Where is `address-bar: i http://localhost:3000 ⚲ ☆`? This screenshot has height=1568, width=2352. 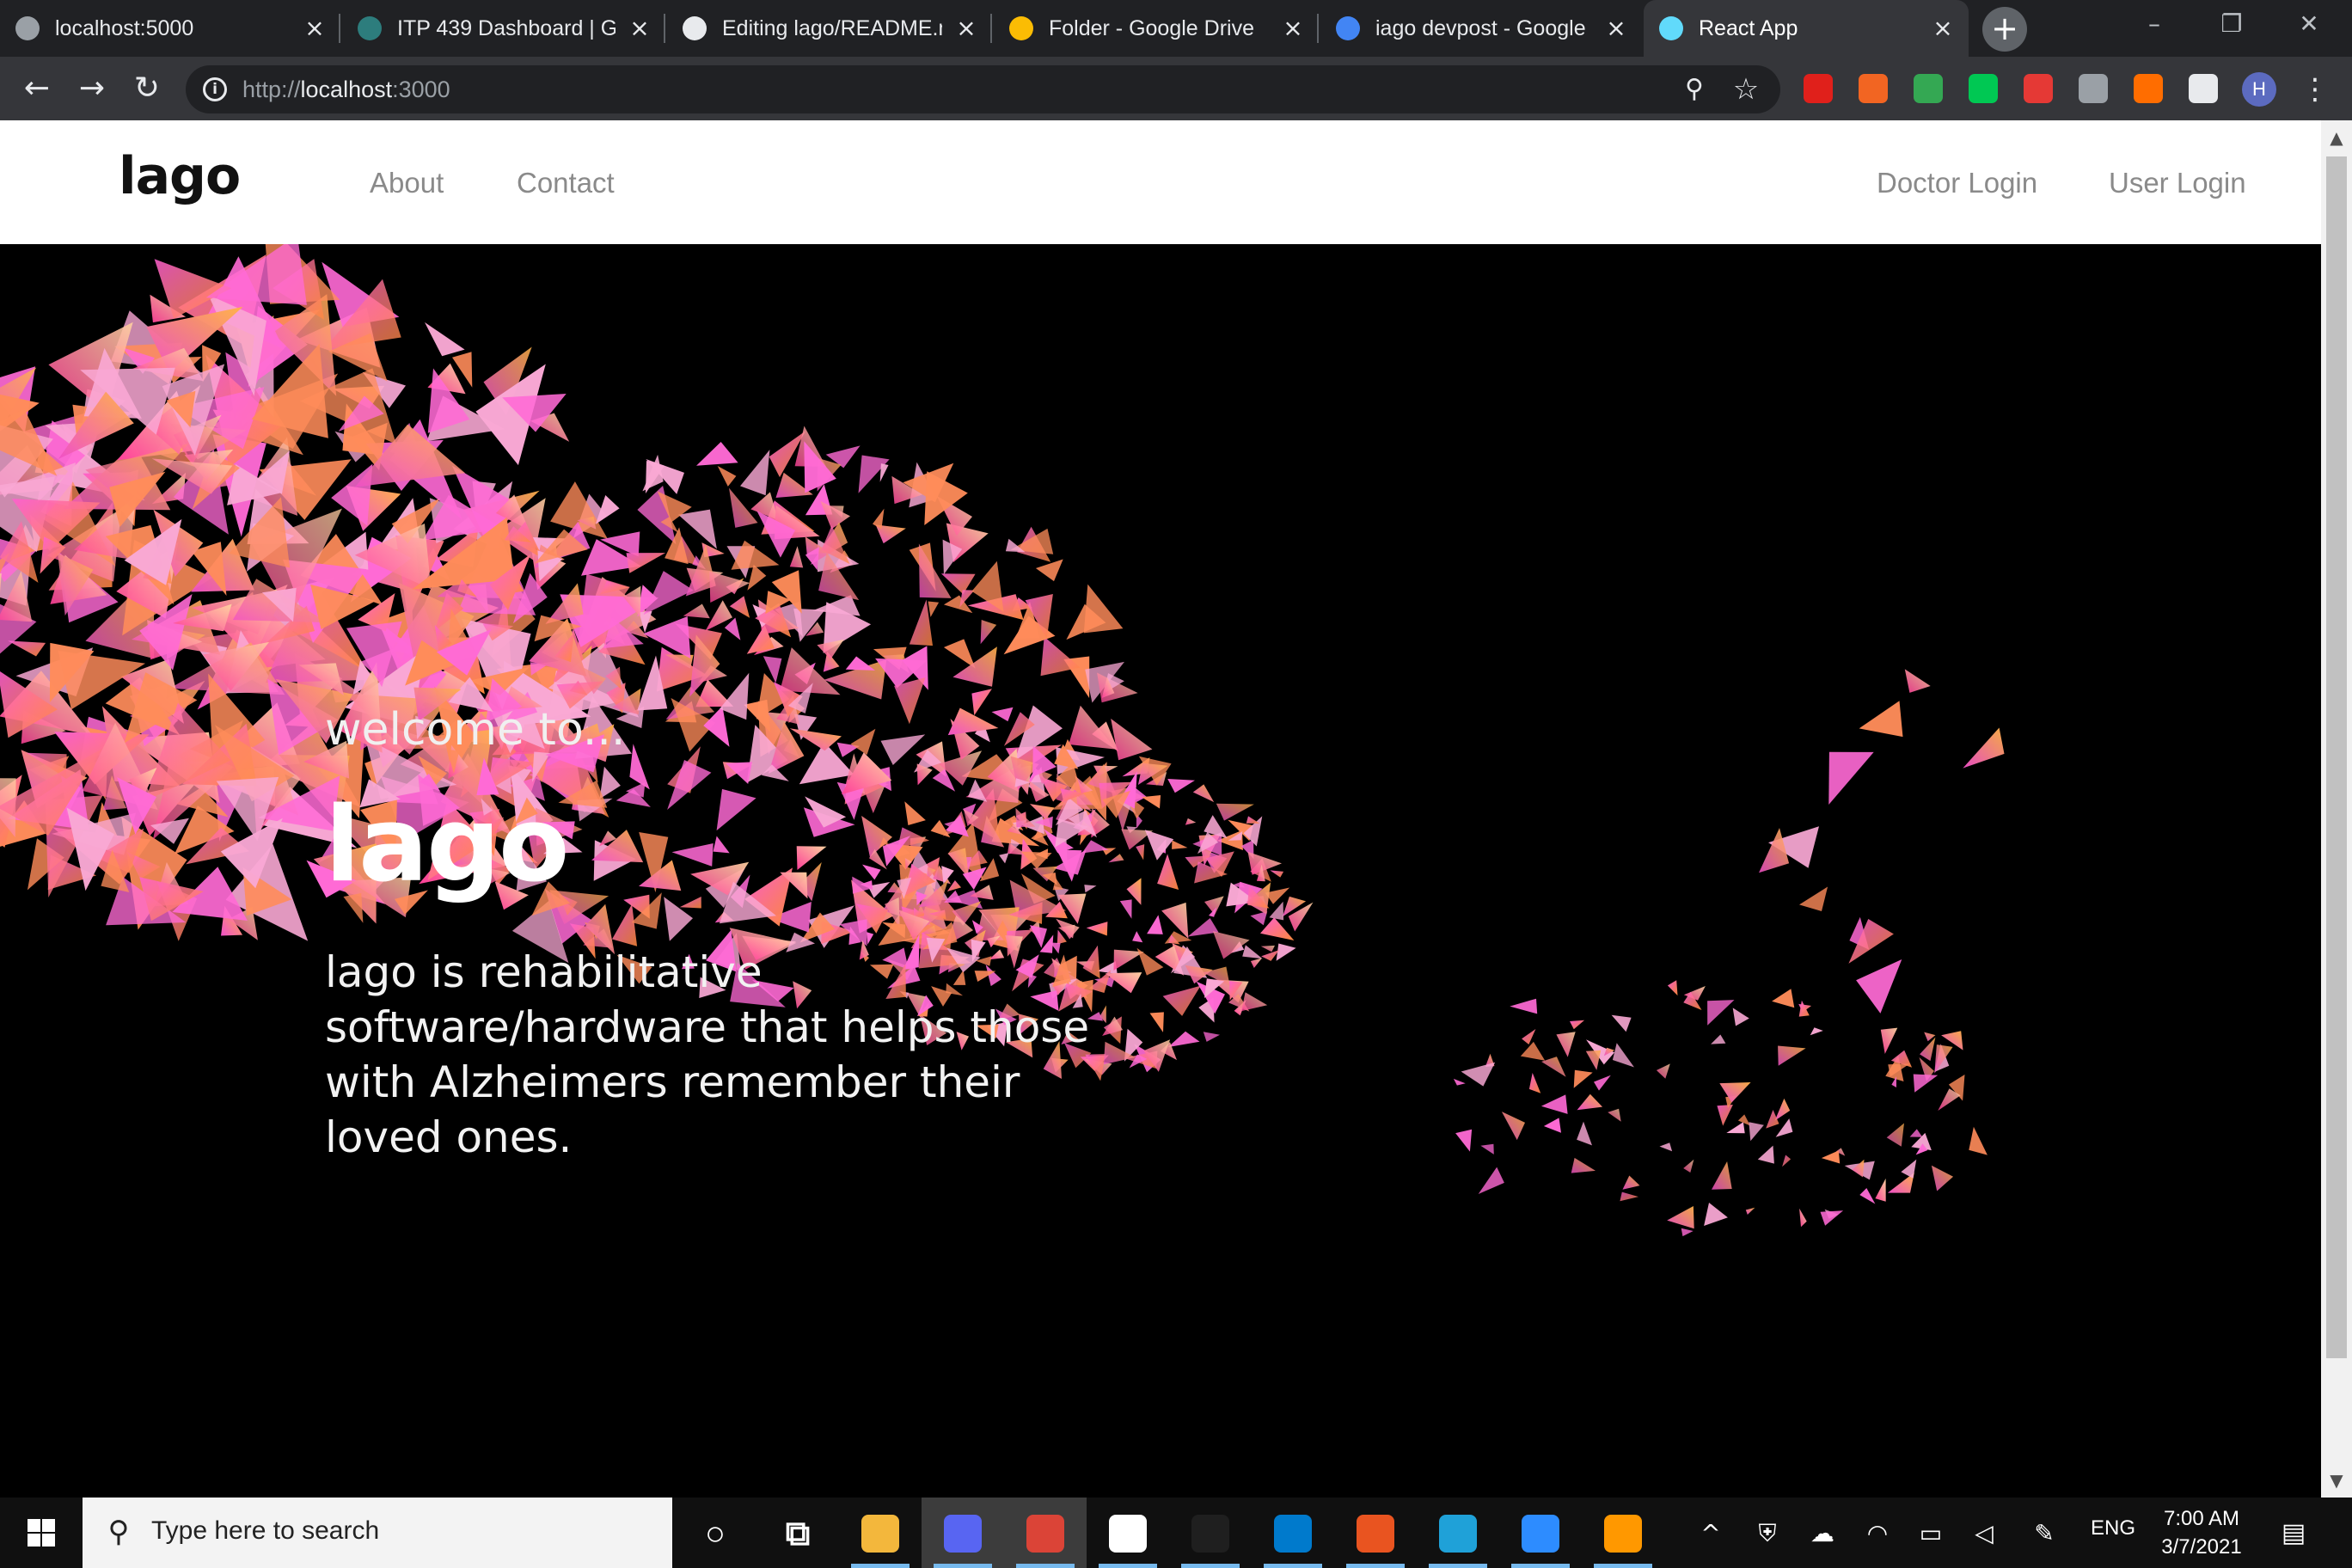
address-bar: i http://localhost:3000 ⚲ ☆ is located at coordinates (983, 89).